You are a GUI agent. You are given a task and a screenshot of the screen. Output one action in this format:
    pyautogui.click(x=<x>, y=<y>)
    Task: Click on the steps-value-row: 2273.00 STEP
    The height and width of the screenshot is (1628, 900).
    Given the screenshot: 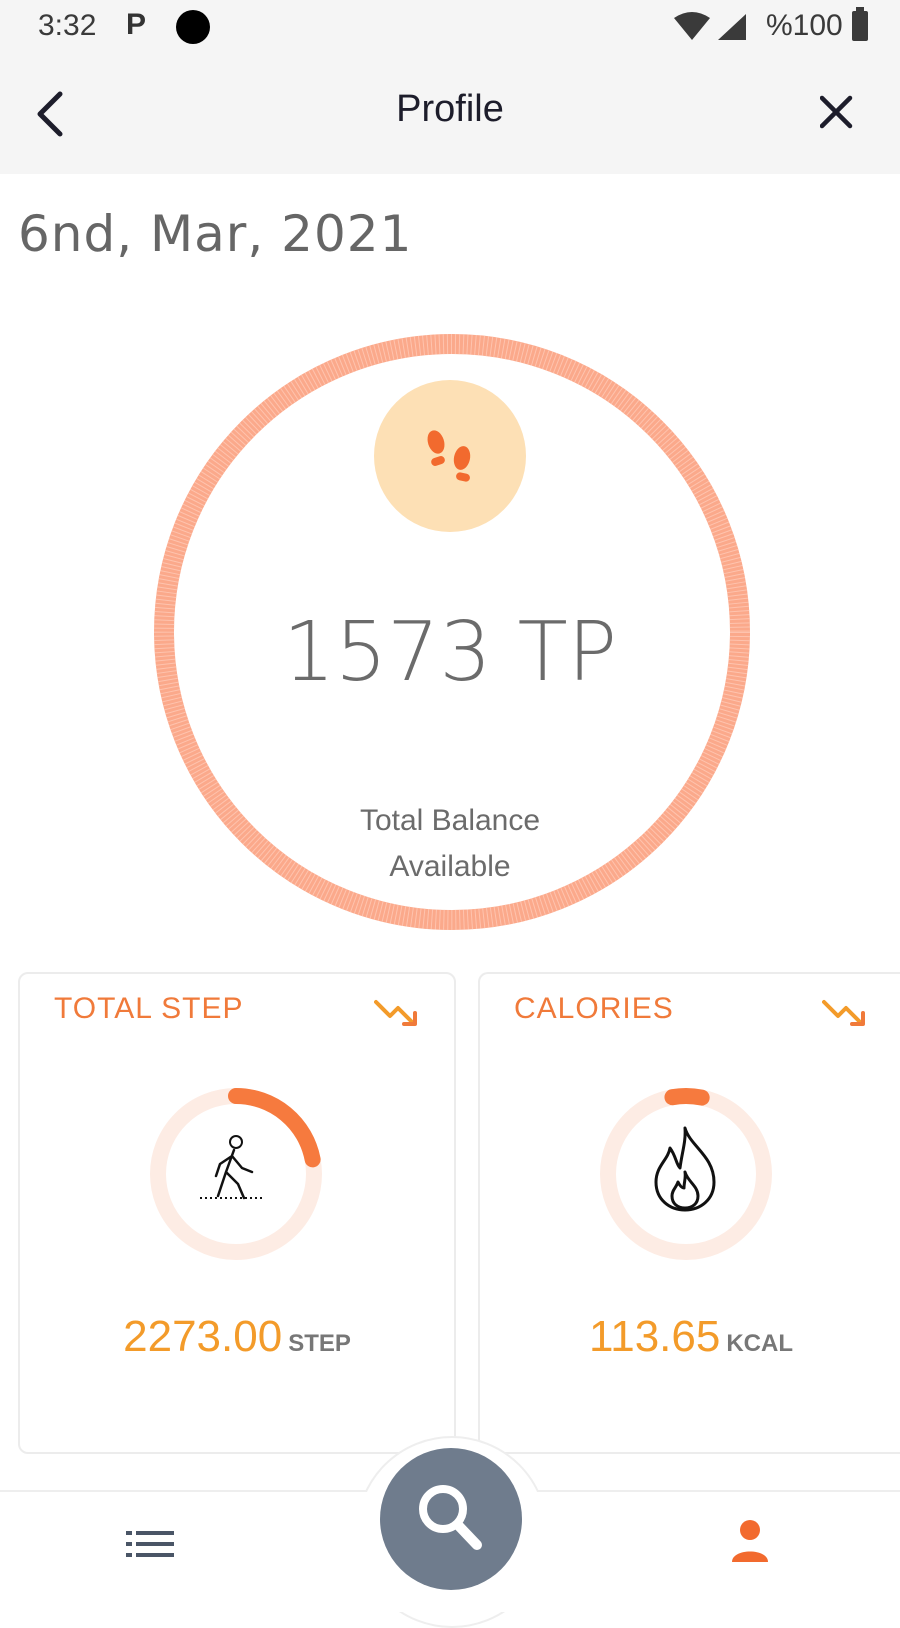 What is the action you would take?
    pyautogui.click(x=237, y=1337)
    